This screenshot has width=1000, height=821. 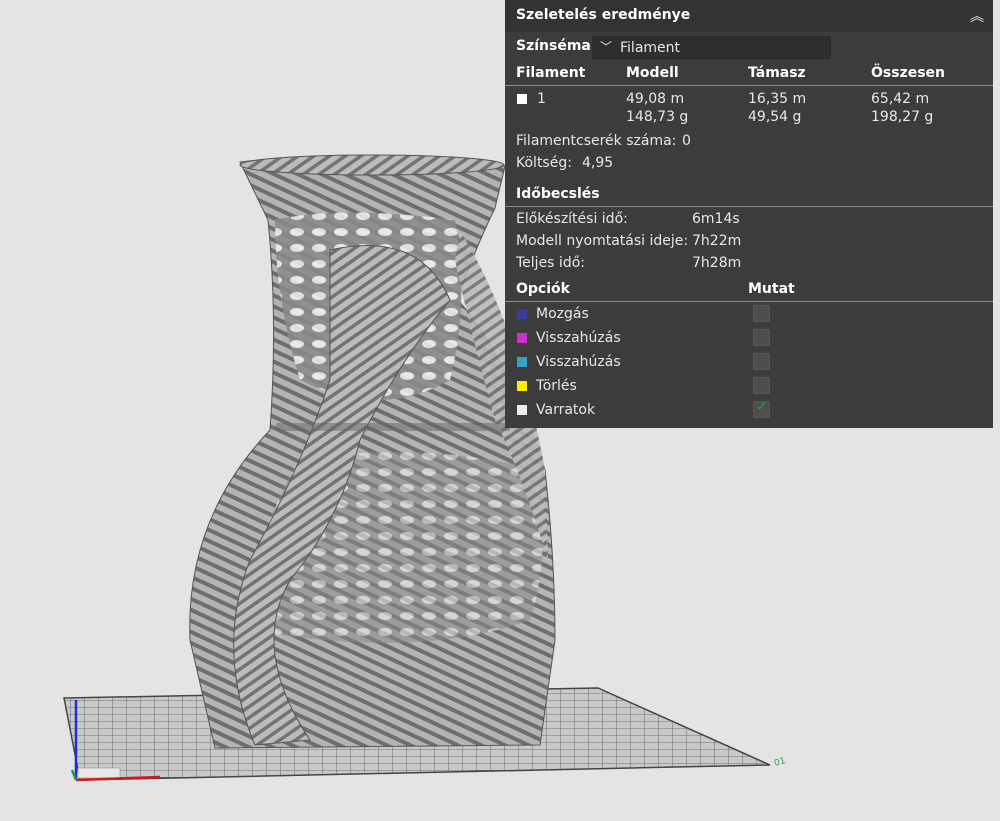 I want to click on show-seams-checkbox: ✓, so click(x=761, y=408).